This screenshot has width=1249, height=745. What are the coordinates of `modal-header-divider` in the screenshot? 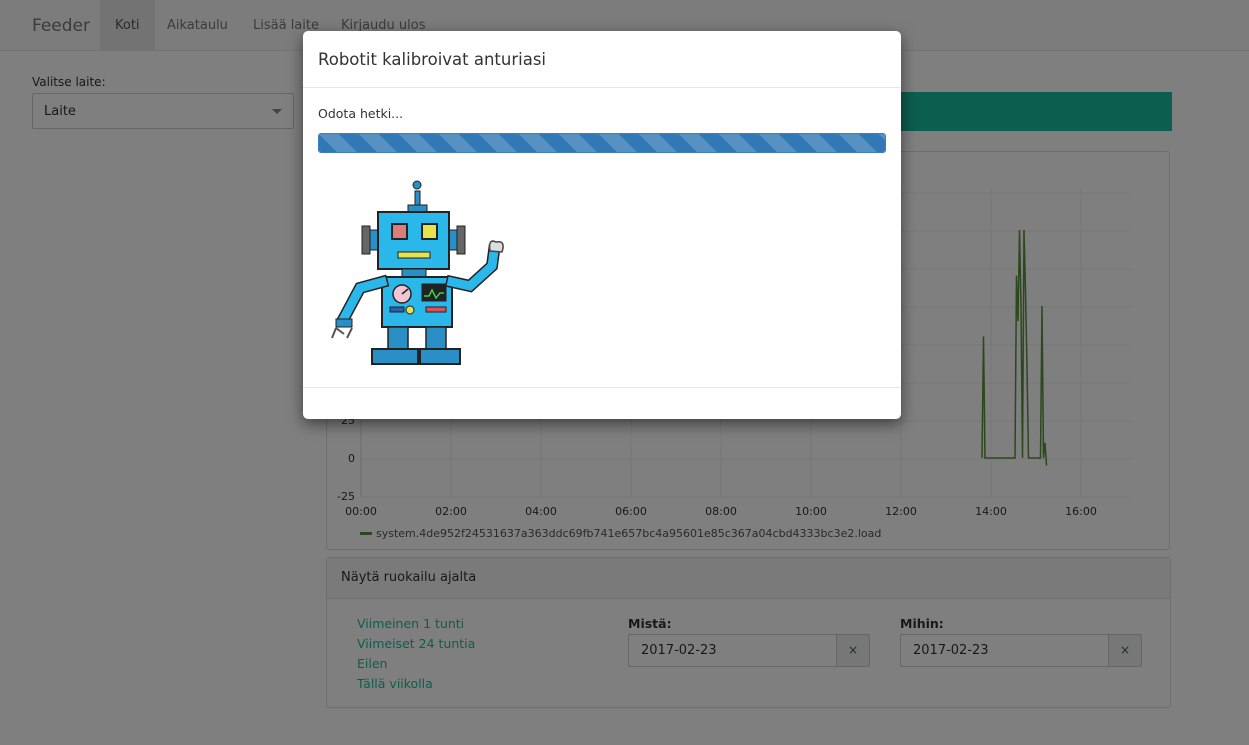 It's located at (602, 87).